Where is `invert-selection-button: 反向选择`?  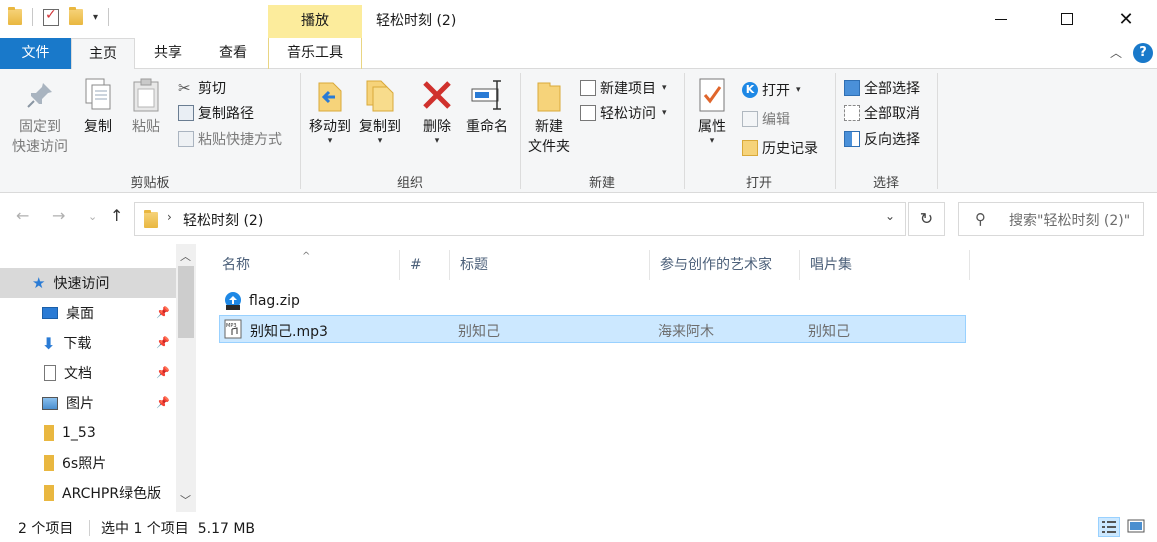 invert-selection-button: 反向选择 is located at coordinates (882, 139).